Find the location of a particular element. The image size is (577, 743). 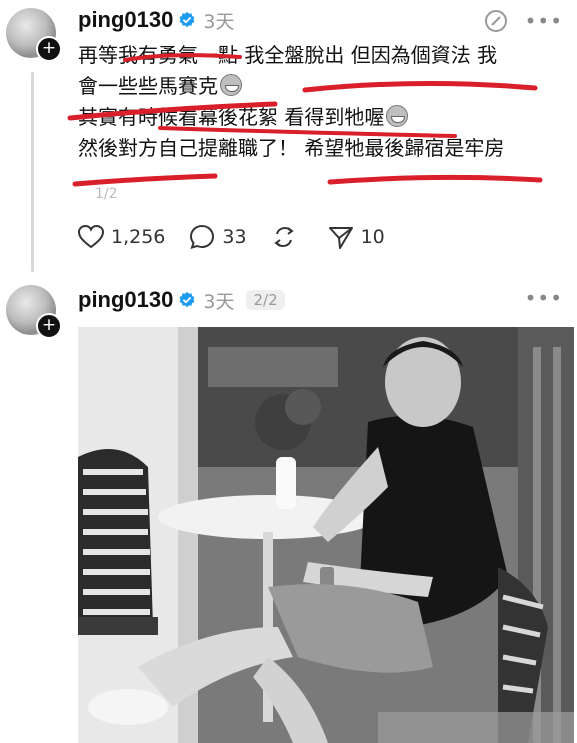

post-text-line-4: 然後對方自己提離職了！ 希望牠最後歸宿是牢房 is located at coordinates (291, 148).